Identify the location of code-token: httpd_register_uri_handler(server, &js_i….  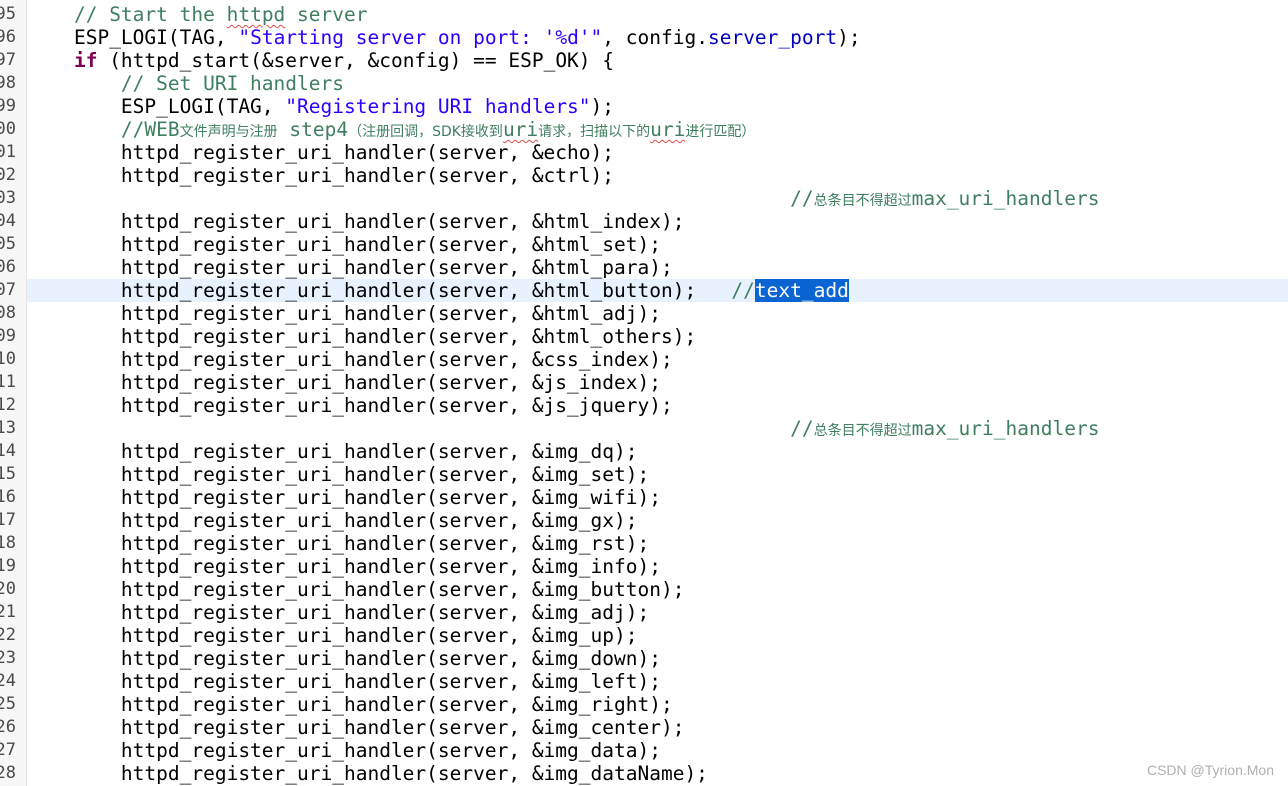
(390, 382).